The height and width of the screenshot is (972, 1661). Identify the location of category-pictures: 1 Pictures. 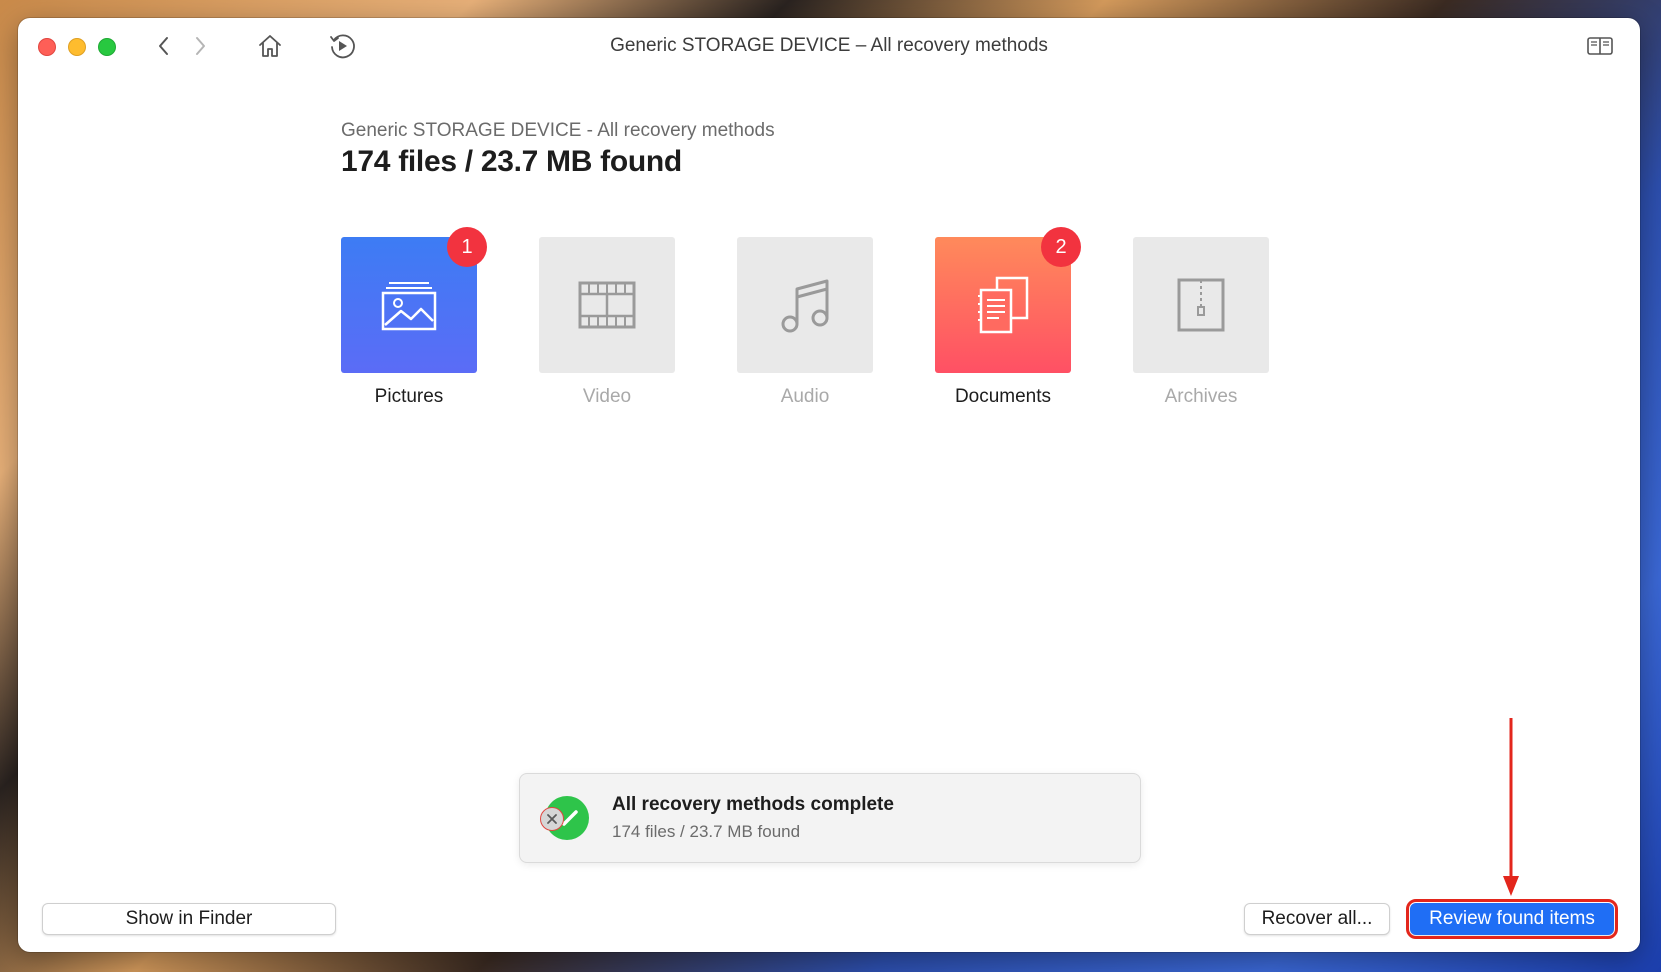
(414, 317).